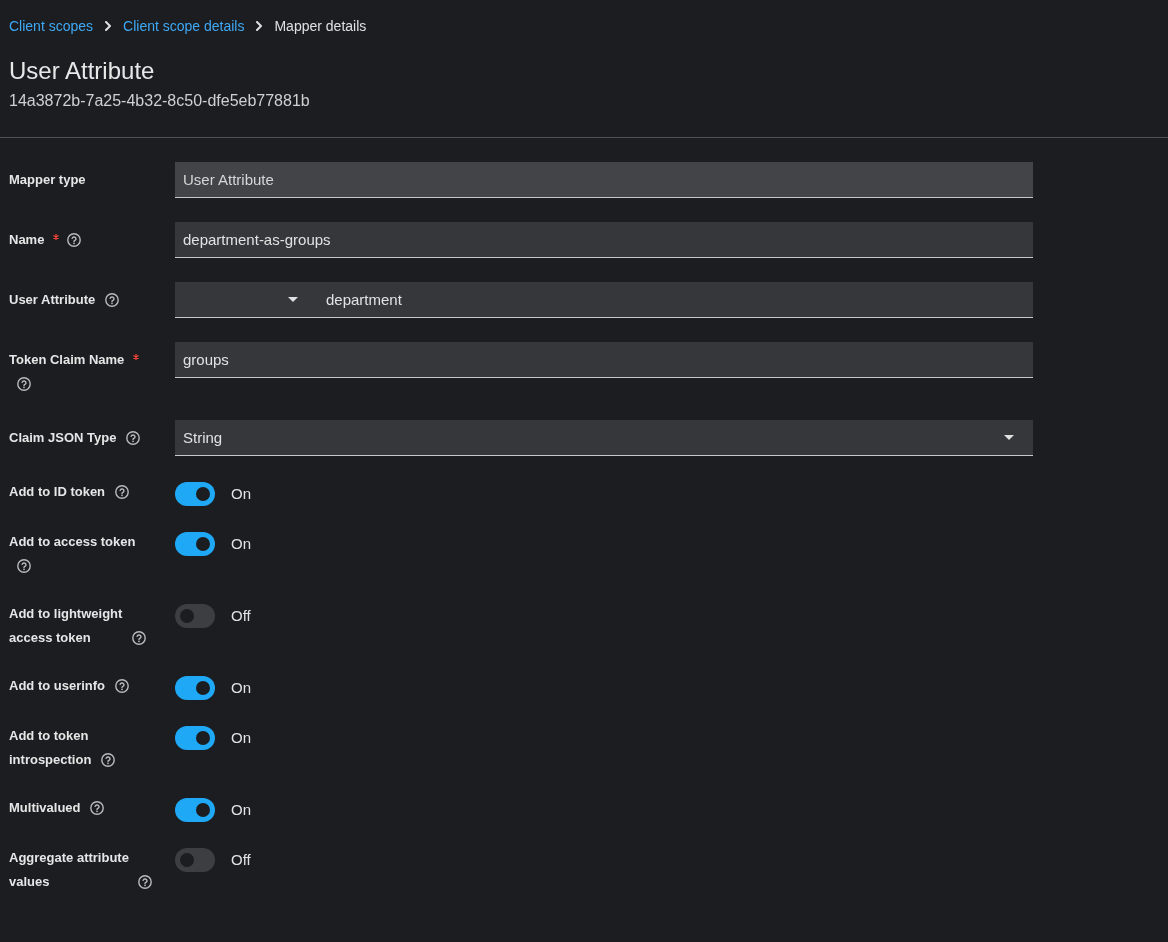  What do you see at coordinates (51, 26) in the screenshot?
I see `breadcrumb-link: Client scopes` at bounding box center [51, 26].